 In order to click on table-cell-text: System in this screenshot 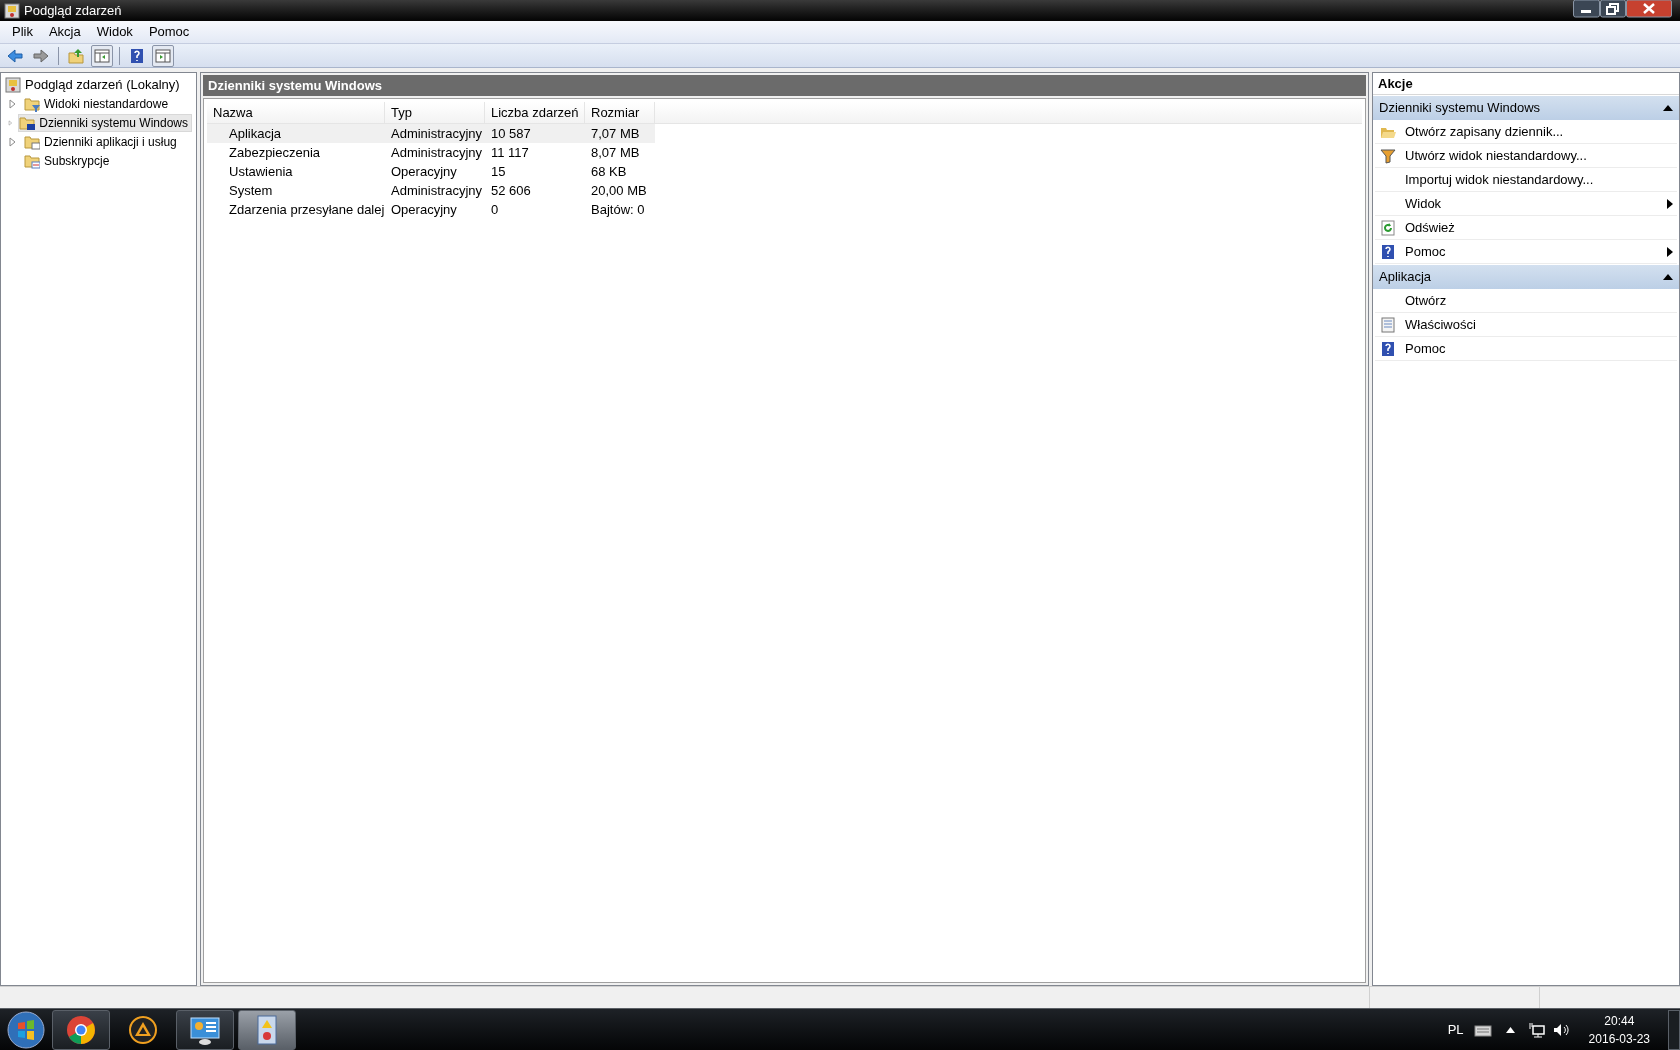, I will do `click(251, 190)`.